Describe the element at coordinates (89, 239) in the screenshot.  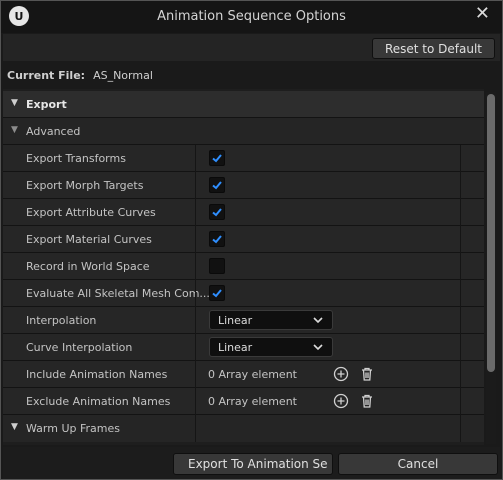
I see `export-material-curves-label: Export Material Curves` at that location.